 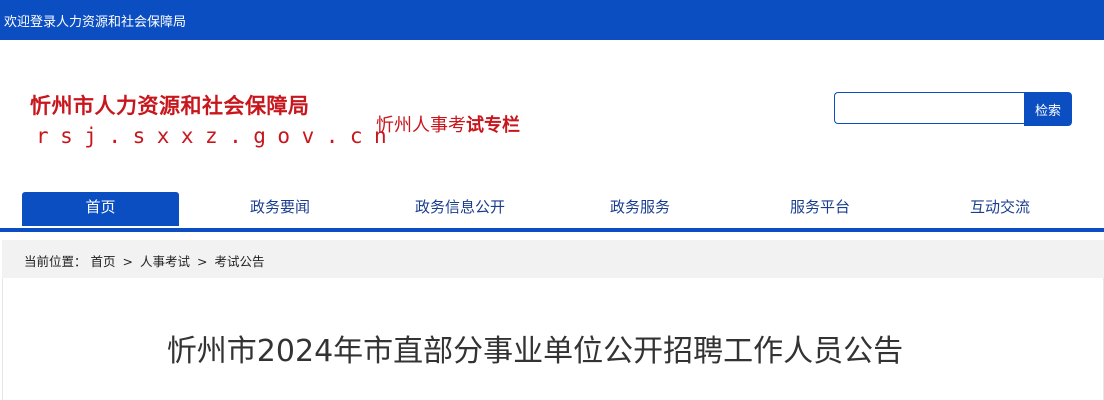 What do you see at coordinates (217, 136) in the screenshot?
I see `site-domain: rsj.sxxz.gov.cn` at bounding box center [217, 136].